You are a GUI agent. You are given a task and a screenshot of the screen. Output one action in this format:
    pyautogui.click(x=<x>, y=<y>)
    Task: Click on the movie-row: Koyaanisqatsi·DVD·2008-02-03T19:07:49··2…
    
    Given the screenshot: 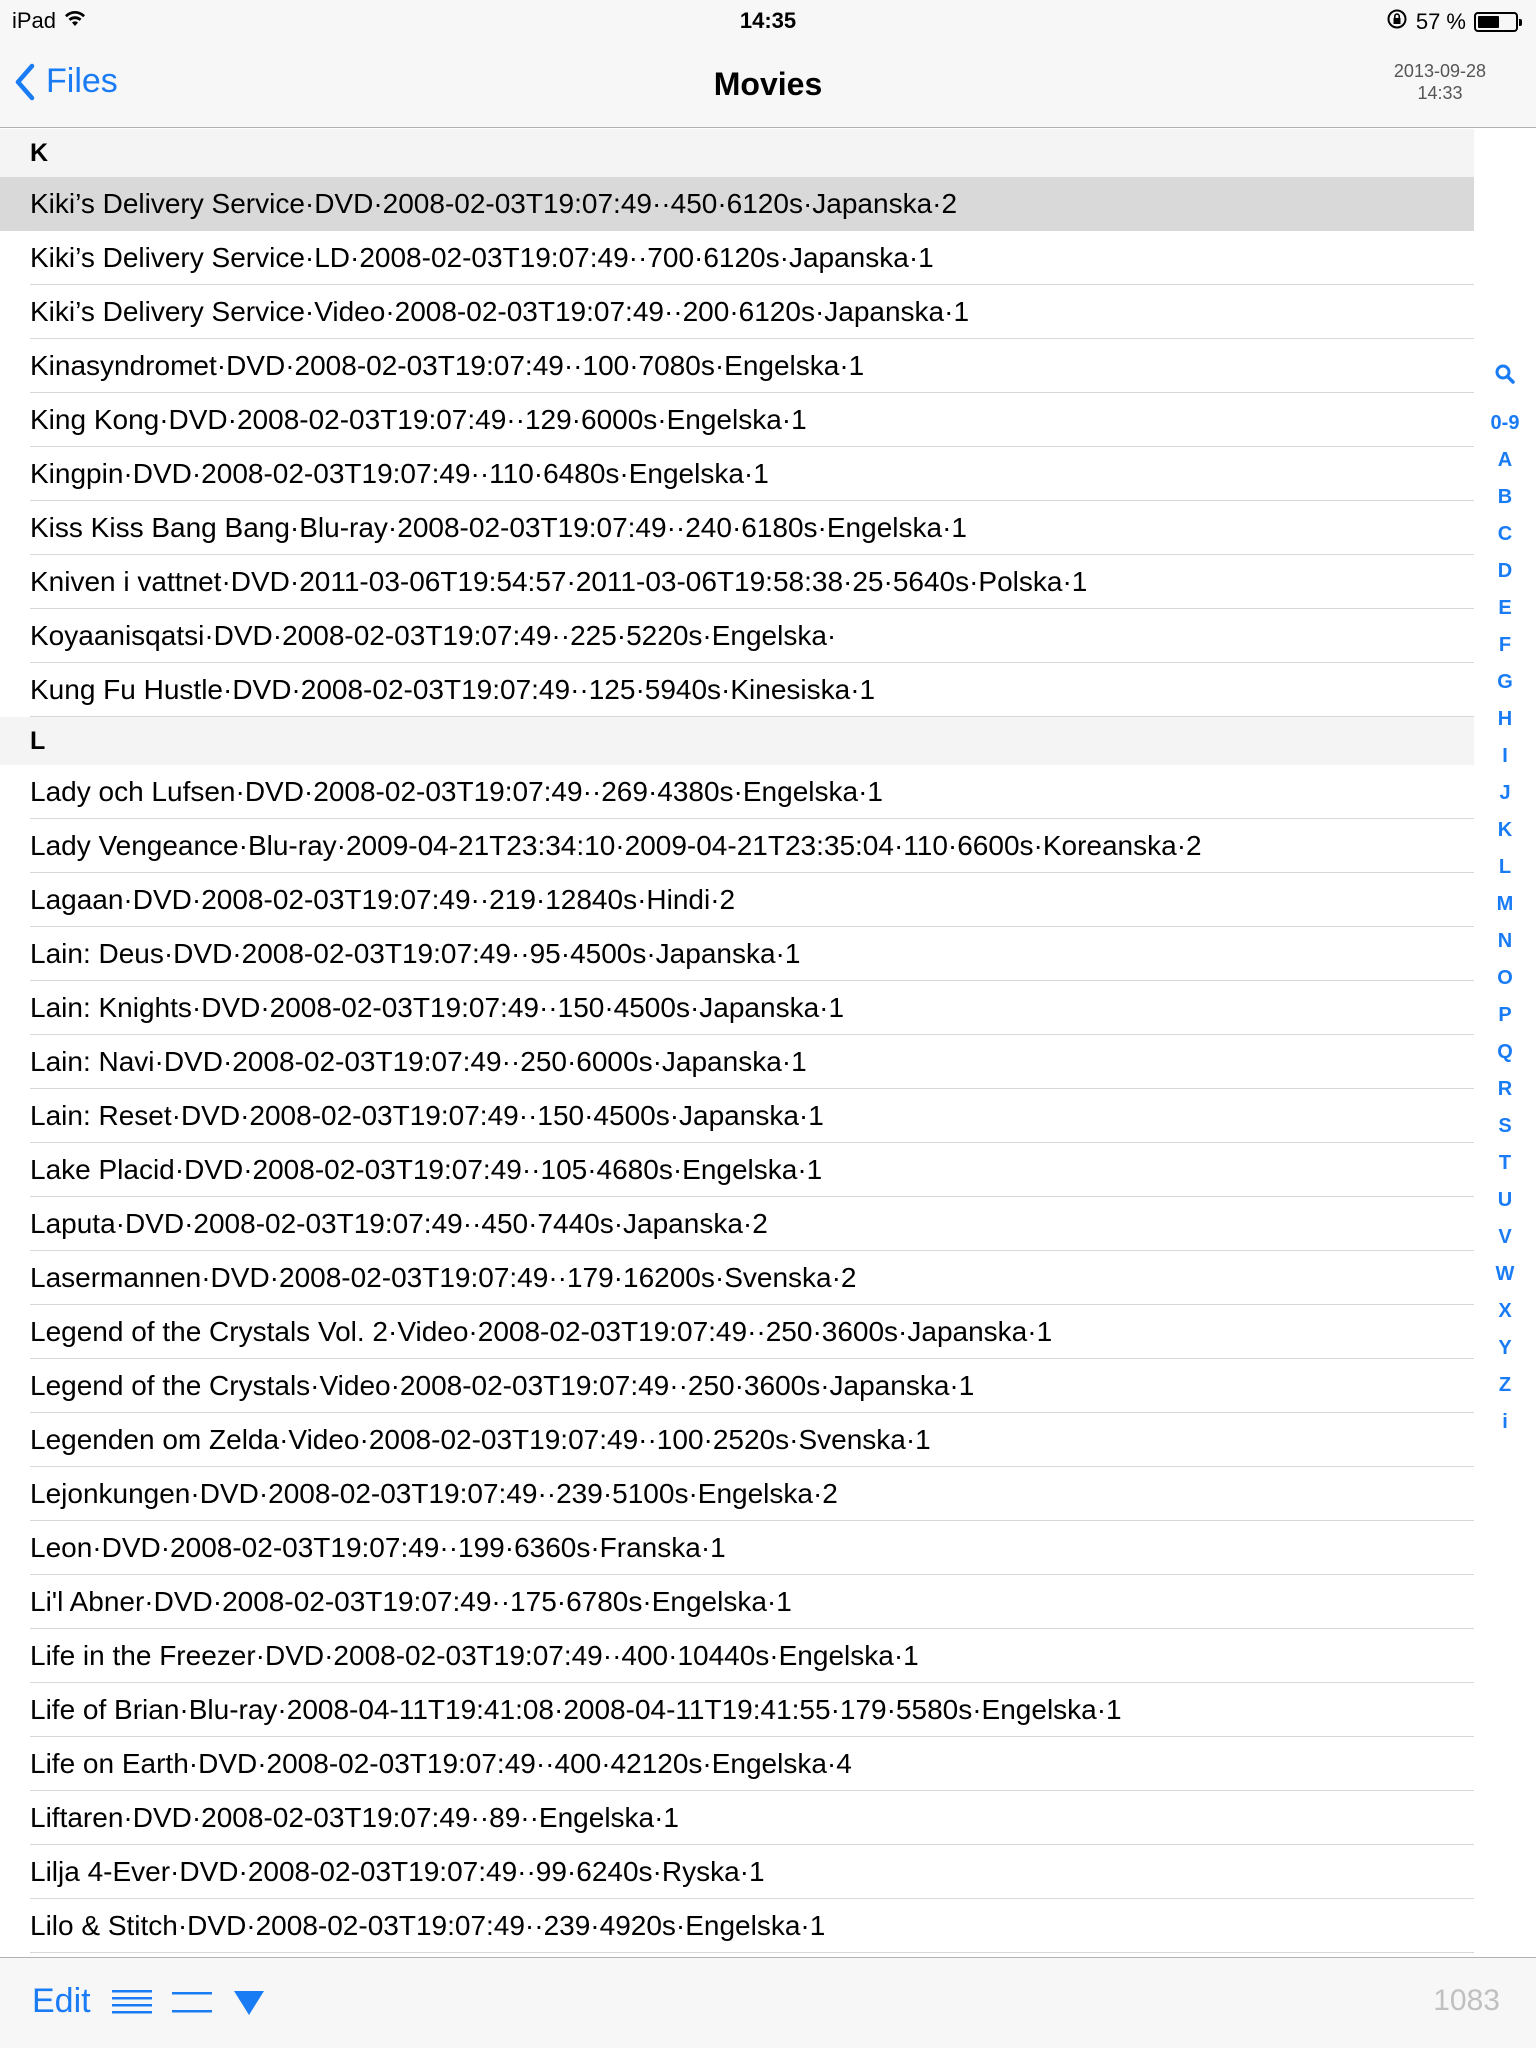 What is the action you would take?
    pyautogui.click(x=737, y=636)
    